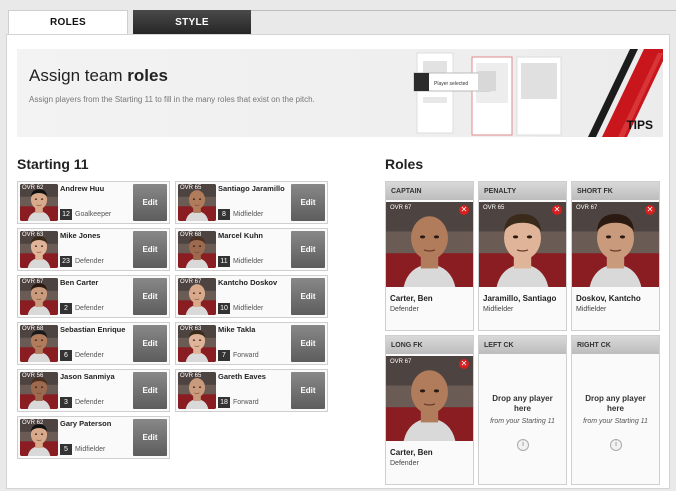  I want to click on player-name: Gary Paterson, so click(86, 423).